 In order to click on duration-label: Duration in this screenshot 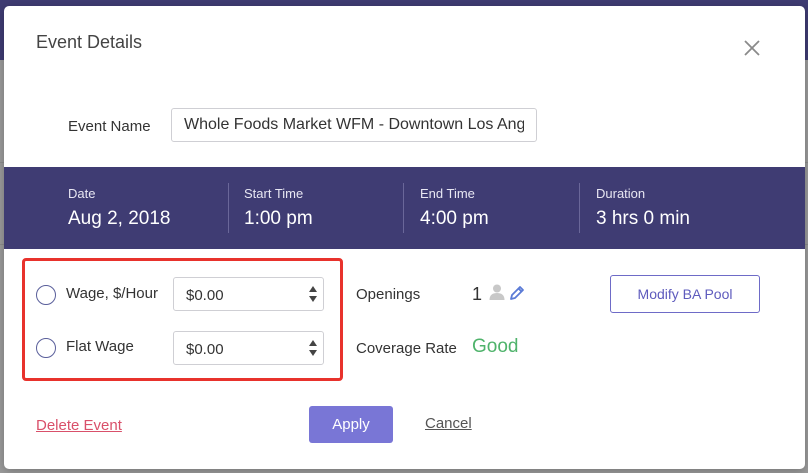, I will do `click(621, 193)`.